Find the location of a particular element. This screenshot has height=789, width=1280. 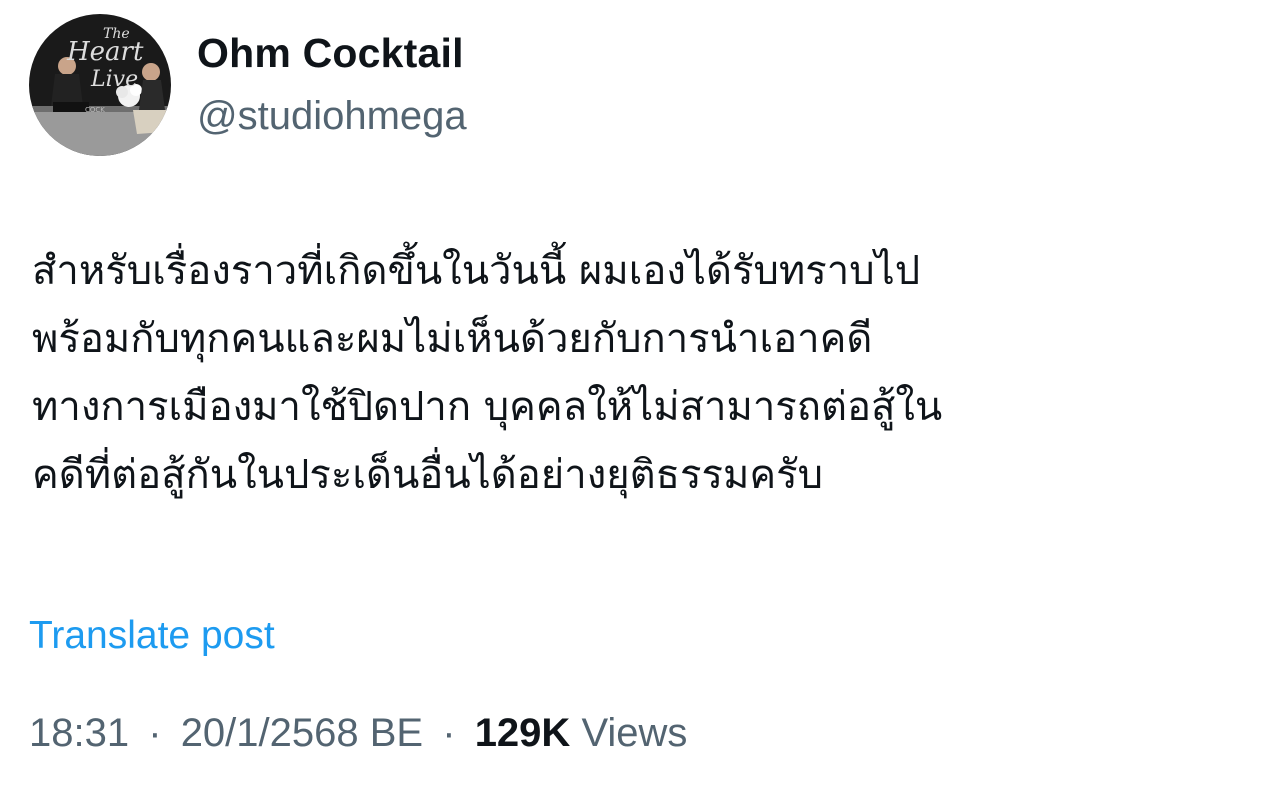

author-display-name: Ohm Cocktail is located at coordinates (330, 53).